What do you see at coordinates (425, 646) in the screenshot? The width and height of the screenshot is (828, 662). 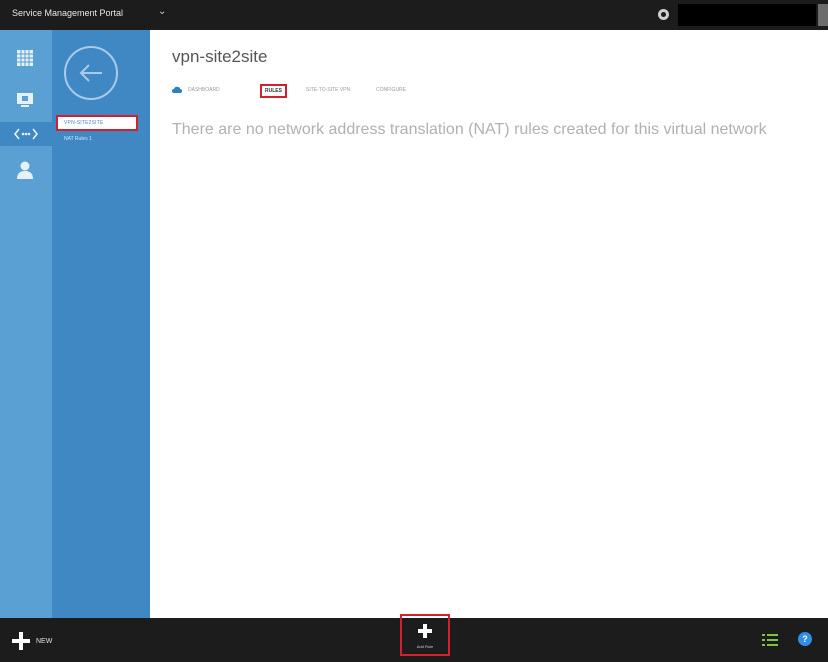 I see `add-rule-label: Add Rule` at bounding box center [425, 646].